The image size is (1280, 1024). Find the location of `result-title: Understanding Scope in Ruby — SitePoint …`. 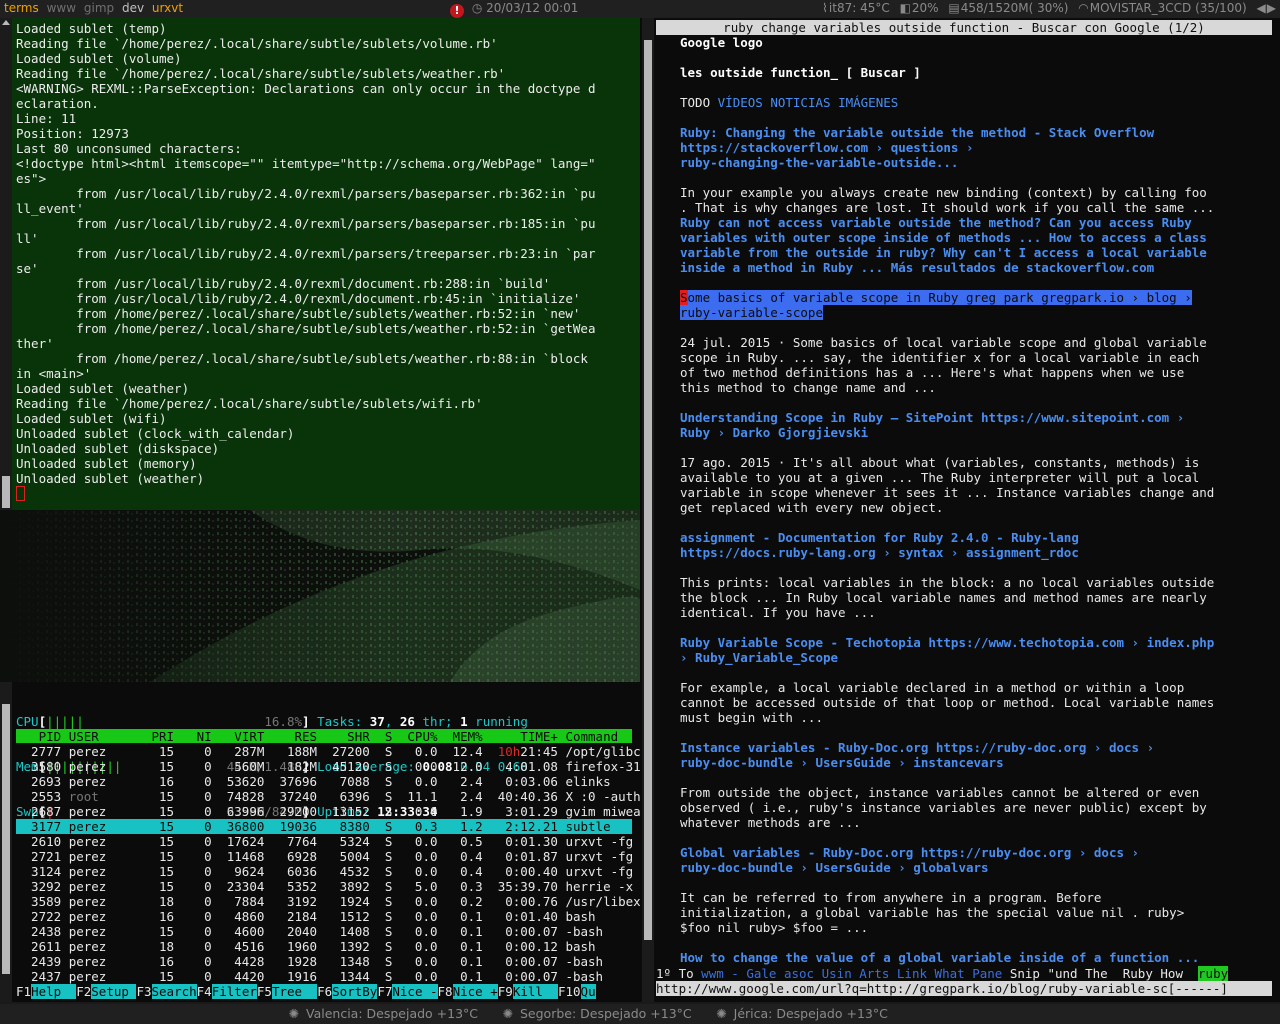

result-title: Understanding Scope in Ruby — SitePoint … is located at coordinates (932, 417).